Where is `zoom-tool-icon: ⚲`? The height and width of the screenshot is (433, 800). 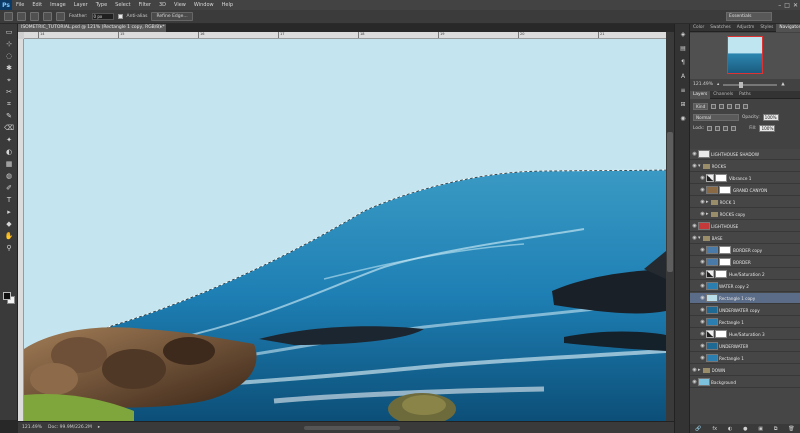 zoom-tool-icon: ⚲ is located at coordinates (9, 248).